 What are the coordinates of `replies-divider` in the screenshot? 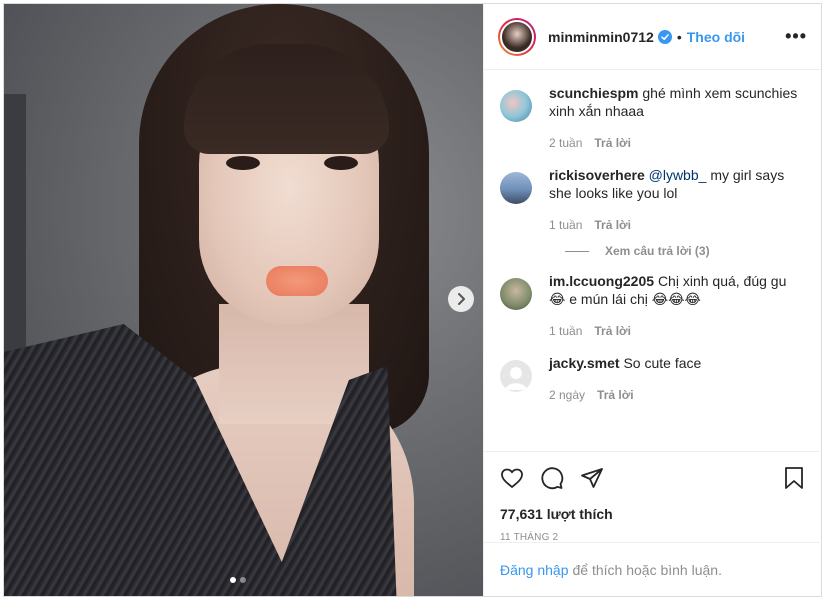 It's located at (577, 251).